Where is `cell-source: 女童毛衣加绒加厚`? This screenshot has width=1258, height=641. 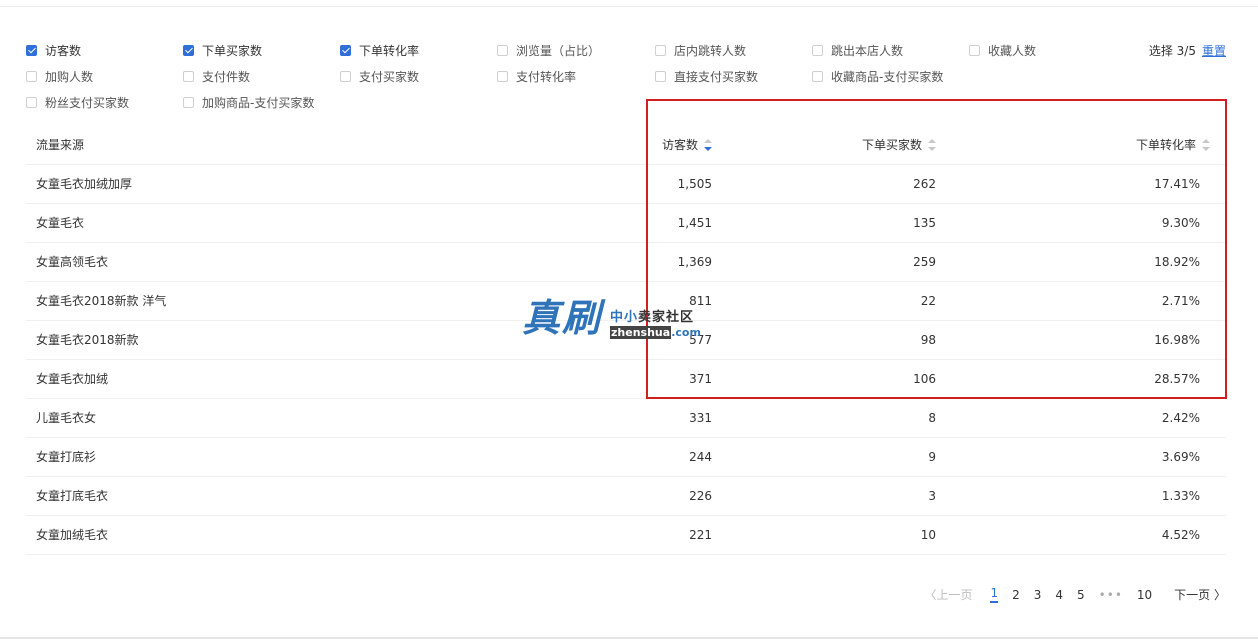
cell-source: 女童毛衣加绒加厚 is located at coordinates (84, 184).